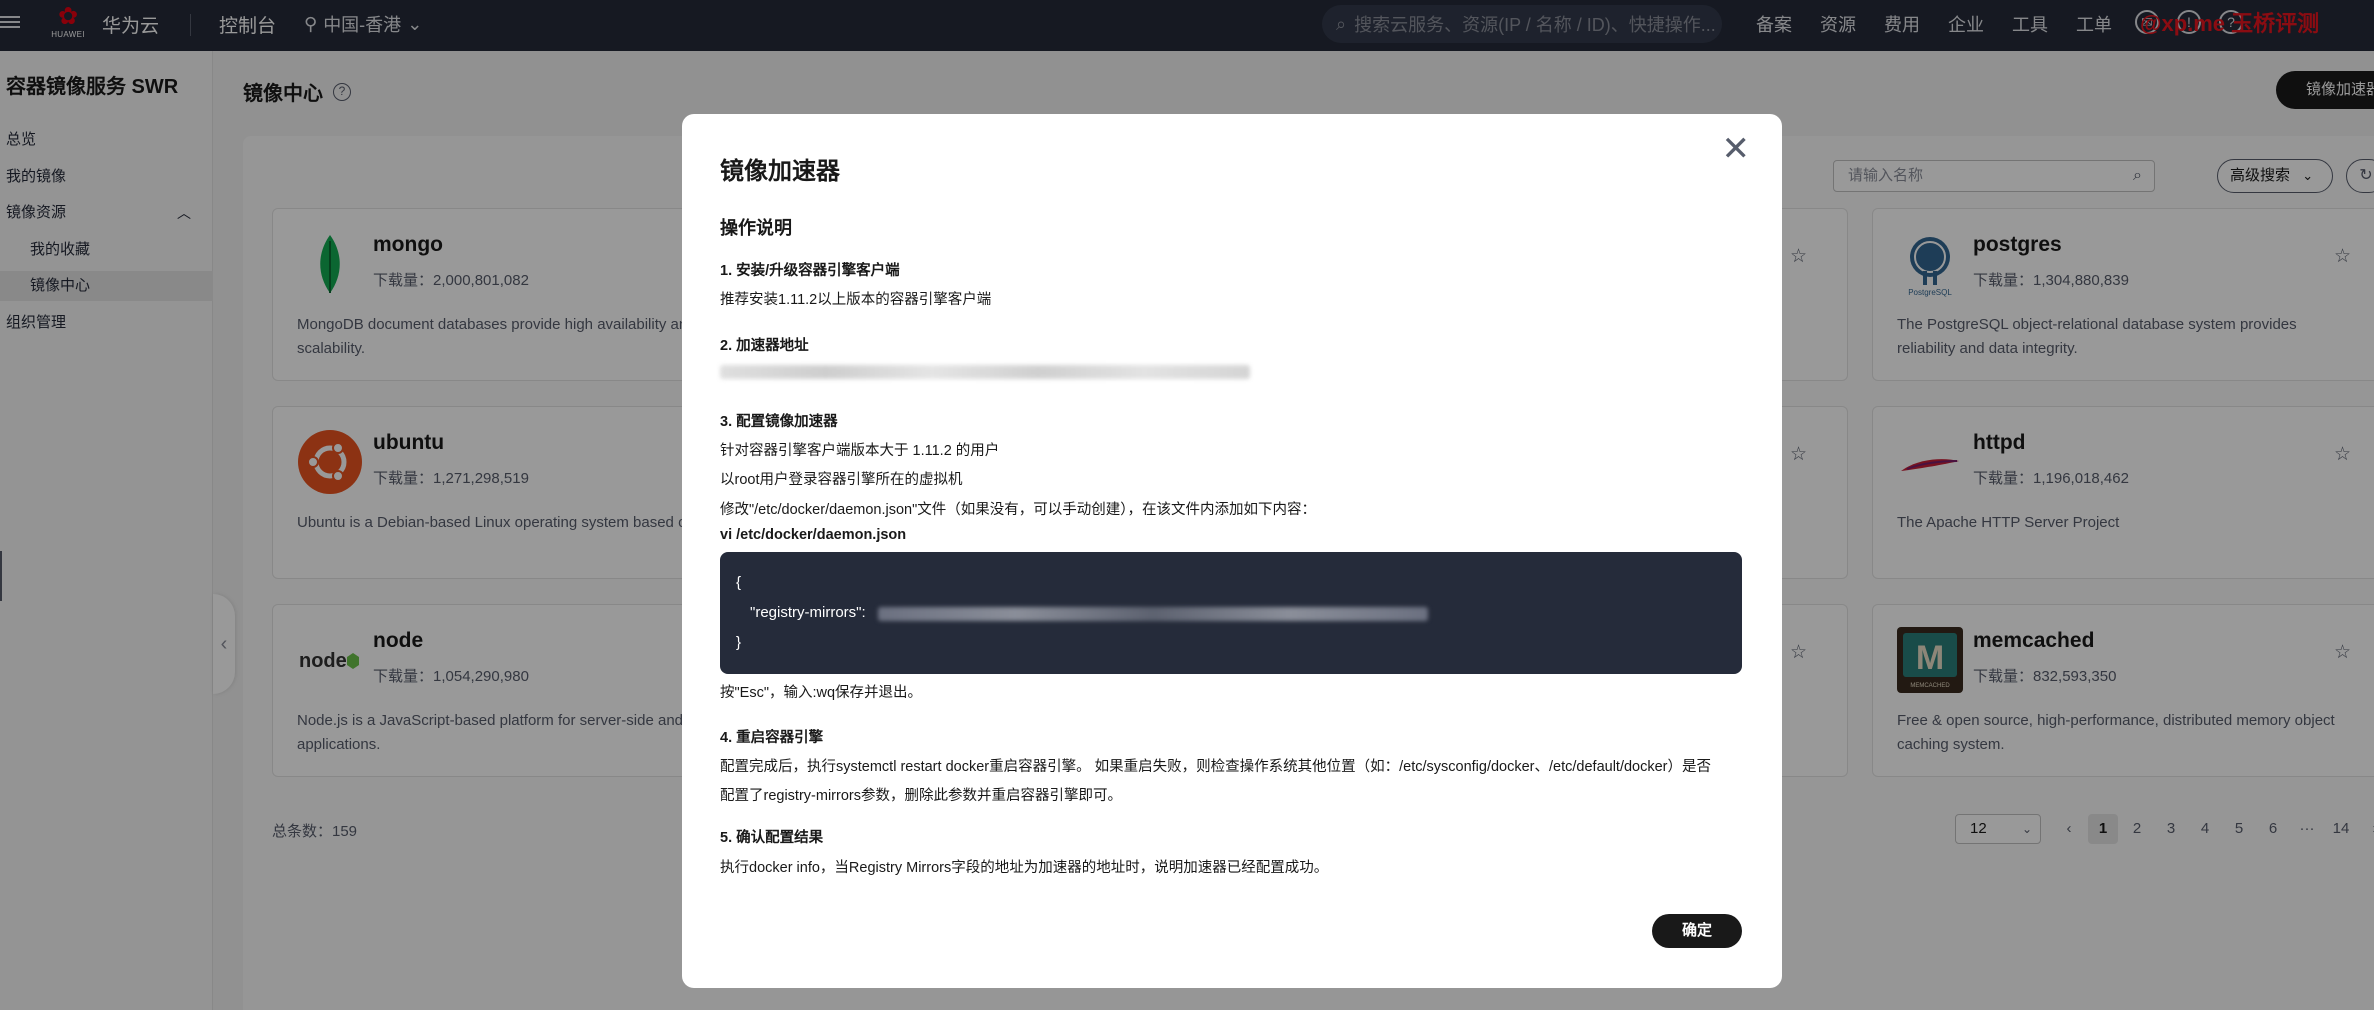 The height and width of the screenshot is (1010, 2374). I want to click on step1-title: 1. 安装/升级容器引擎客户端, so click(810, 271).